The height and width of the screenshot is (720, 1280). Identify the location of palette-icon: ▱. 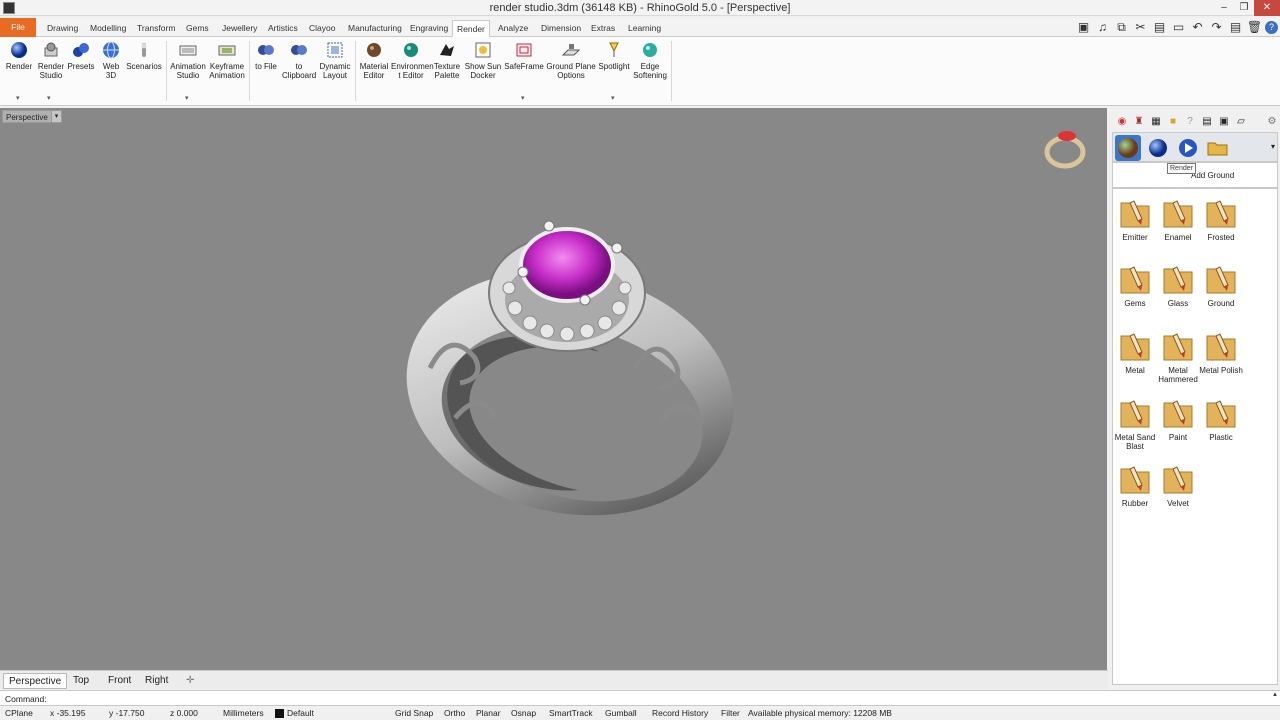
(1241, 122).